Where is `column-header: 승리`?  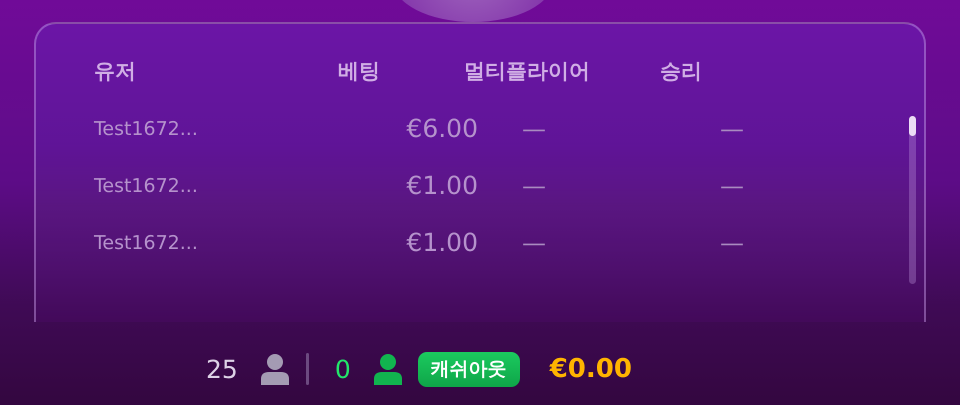 column-header: 승리 is located at coordinates (681, 71).